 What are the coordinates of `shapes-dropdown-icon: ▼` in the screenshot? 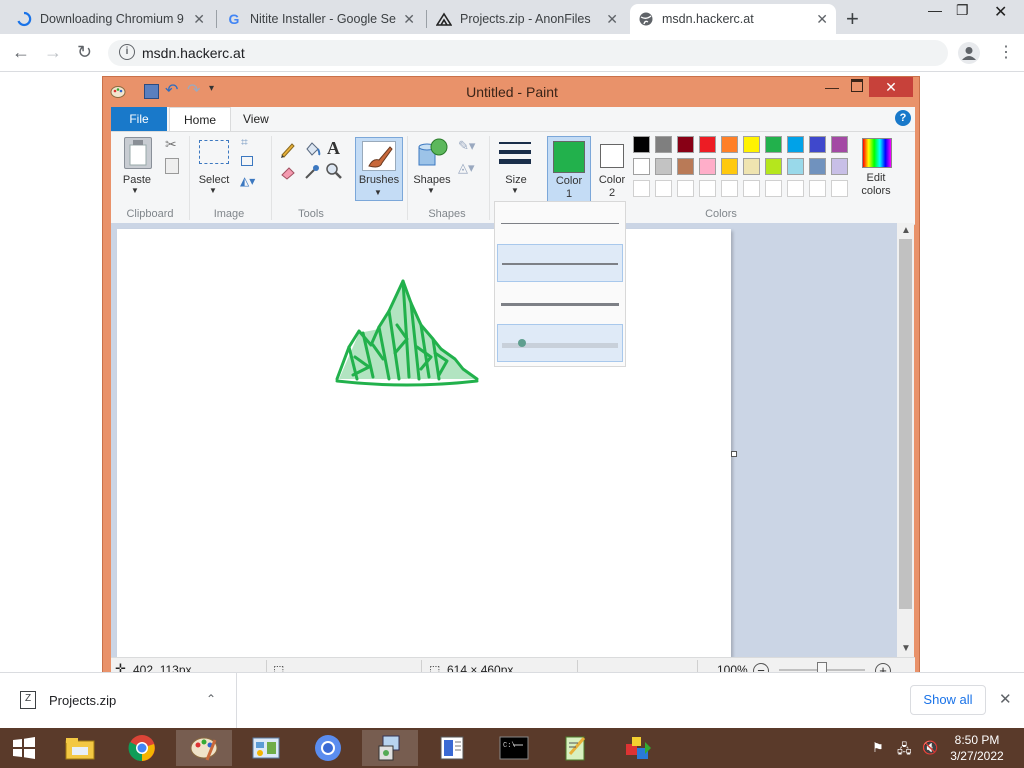 It's located at (431, 190).